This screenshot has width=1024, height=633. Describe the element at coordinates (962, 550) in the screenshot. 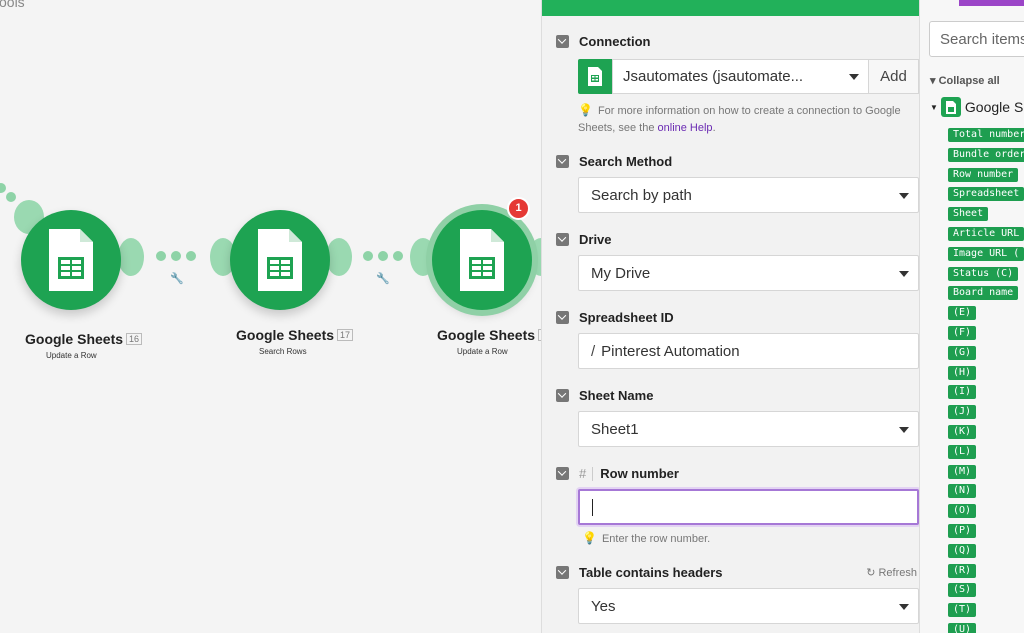

I see `mapping-item-pill: (Q)` at that location.